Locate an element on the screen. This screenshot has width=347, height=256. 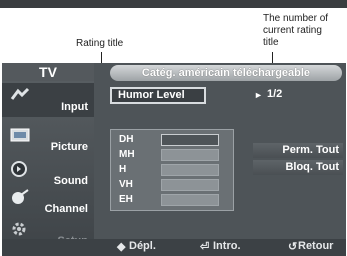
annotation-line: title is located at coordinates (271, 42).